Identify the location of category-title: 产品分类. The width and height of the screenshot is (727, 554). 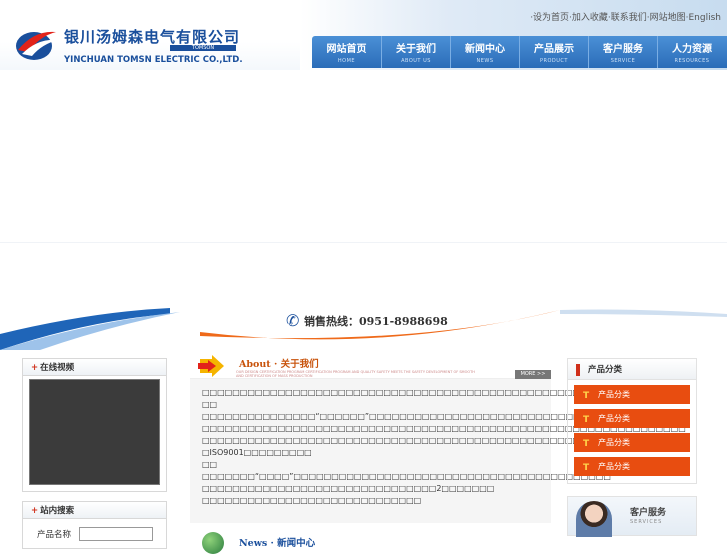
(632, 369).